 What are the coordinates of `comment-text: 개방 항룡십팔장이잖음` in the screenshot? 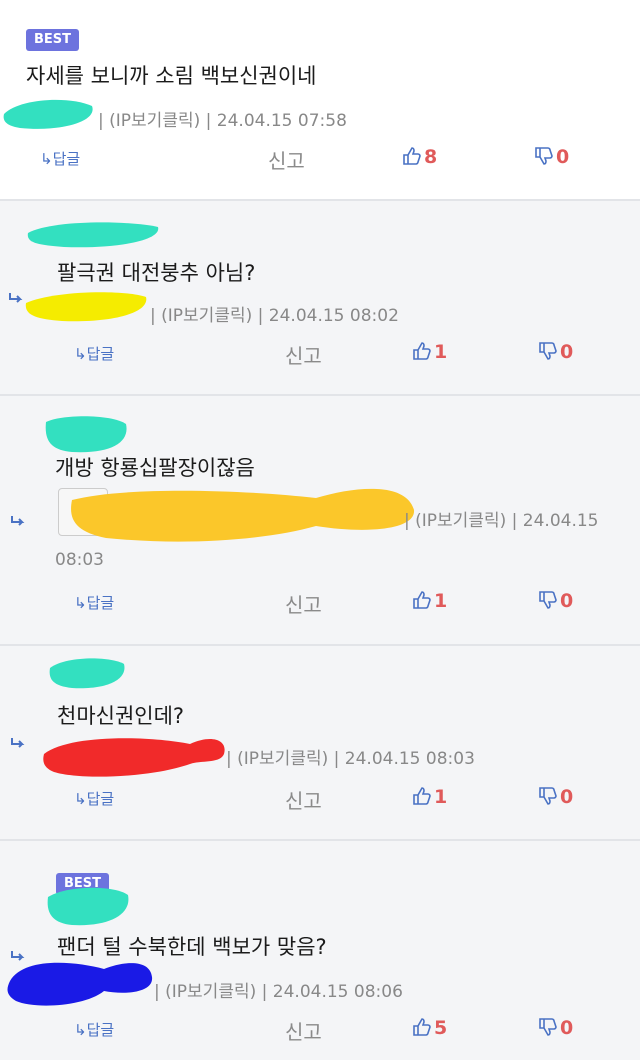 It's located at (155, 468).